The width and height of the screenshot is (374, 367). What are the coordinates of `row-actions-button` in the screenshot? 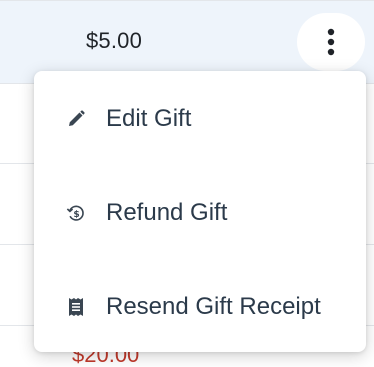 It's located at (331, 42).